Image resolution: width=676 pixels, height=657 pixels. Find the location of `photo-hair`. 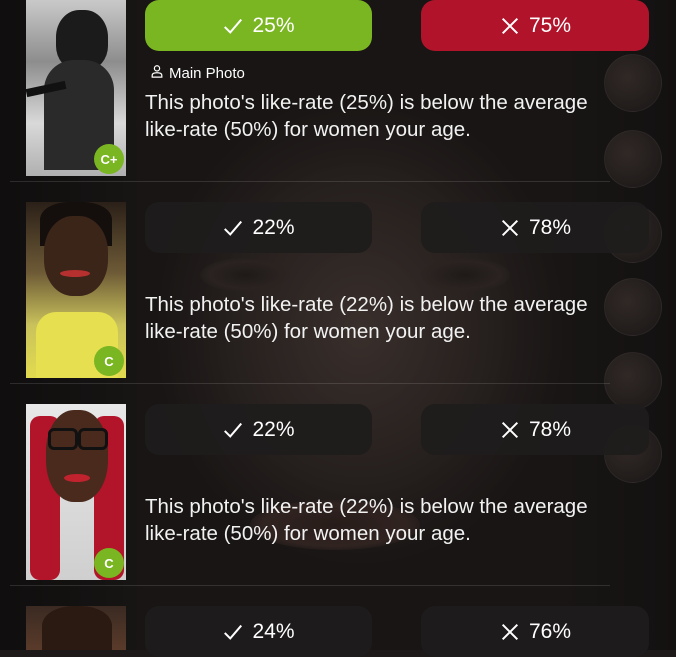

photo-hair is located at coordinates (77, 628).